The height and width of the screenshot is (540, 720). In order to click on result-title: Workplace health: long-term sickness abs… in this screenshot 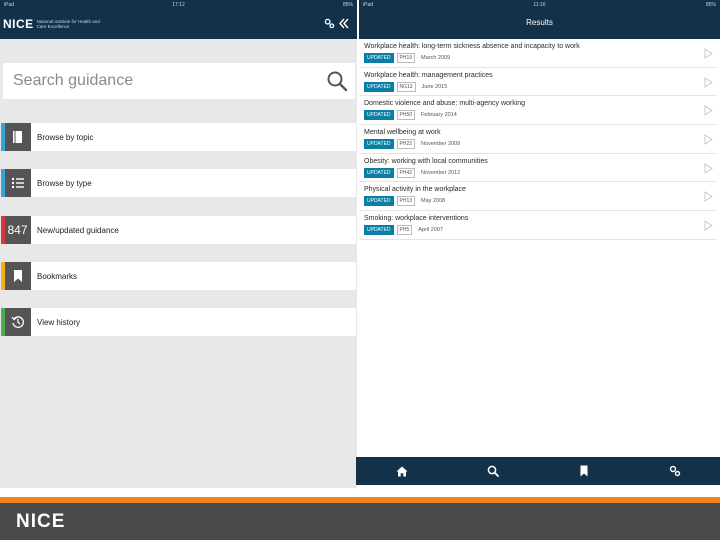, I will do `click(540, 46)`.